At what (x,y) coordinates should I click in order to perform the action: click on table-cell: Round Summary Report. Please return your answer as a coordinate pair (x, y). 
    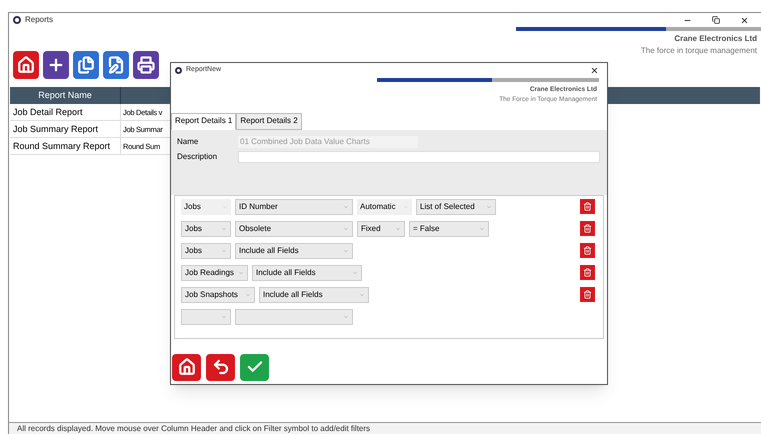
    Looking at the image, I should click on (65, 146).